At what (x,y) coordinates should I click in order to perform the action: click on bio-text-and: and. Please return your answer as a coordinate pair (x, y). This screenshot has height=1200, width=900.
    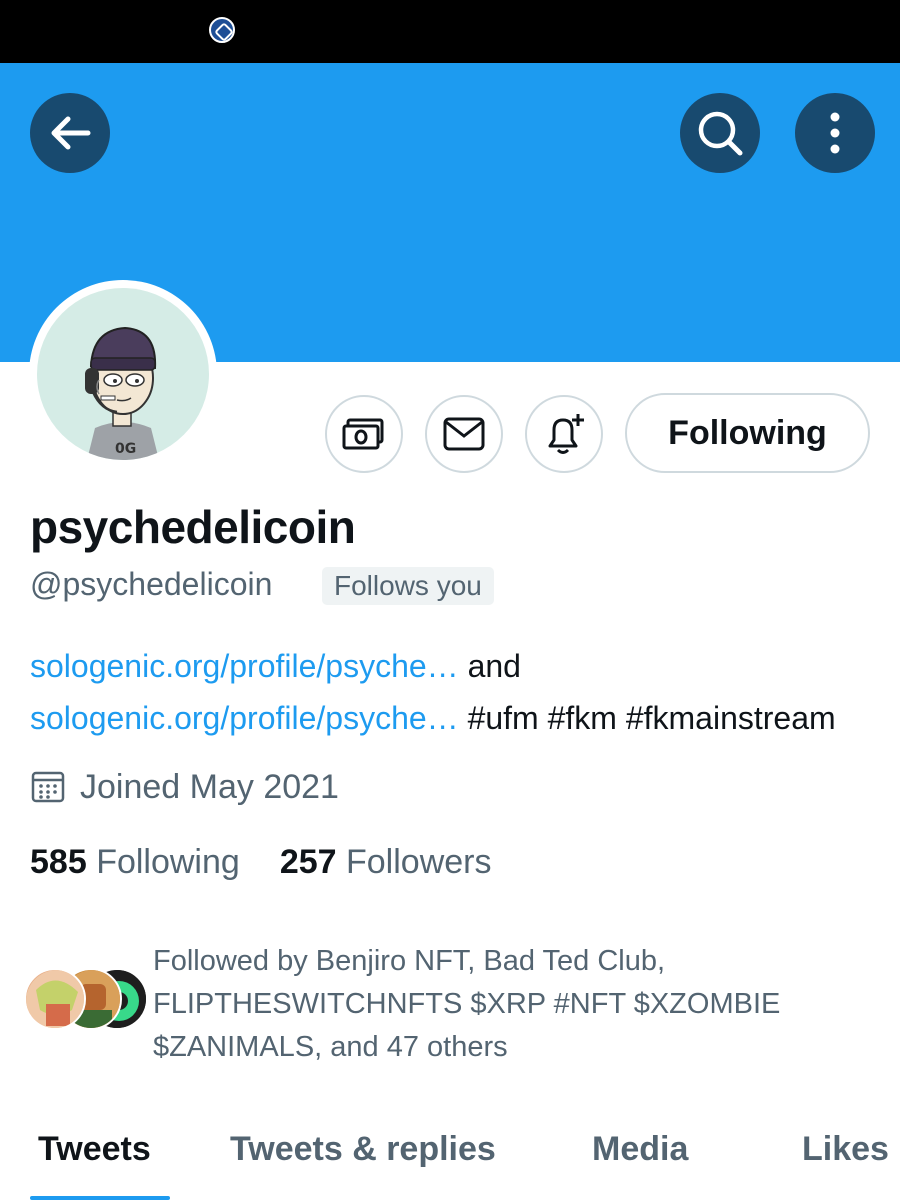
    Looking at the image, I should click on (489, 666).